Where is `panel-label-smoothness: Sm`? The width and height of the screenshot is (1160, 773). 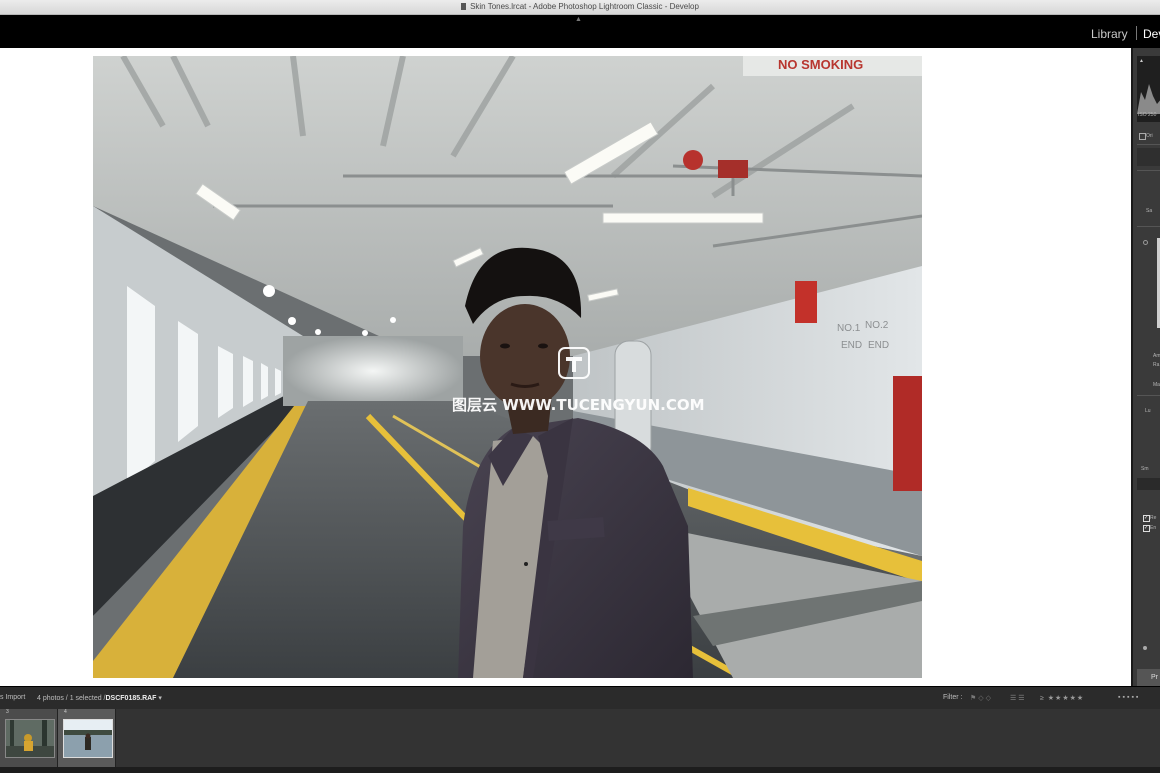 panel-label-smoothness: Sm is located at coordinates (1145, 469).